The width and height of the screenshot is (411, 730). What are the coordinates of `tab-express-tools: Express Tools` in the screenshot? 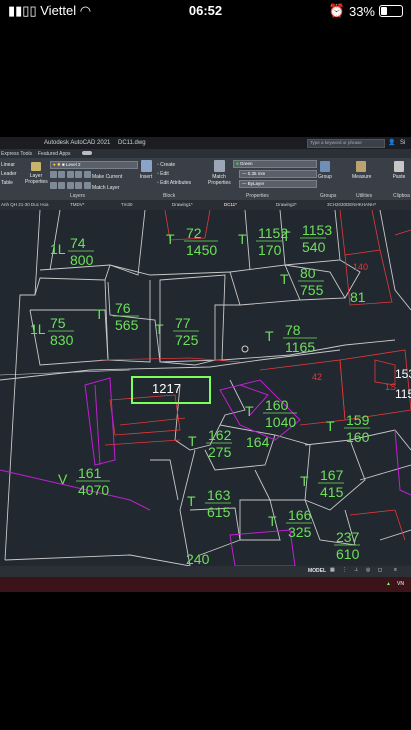 It's located at (16, 154).